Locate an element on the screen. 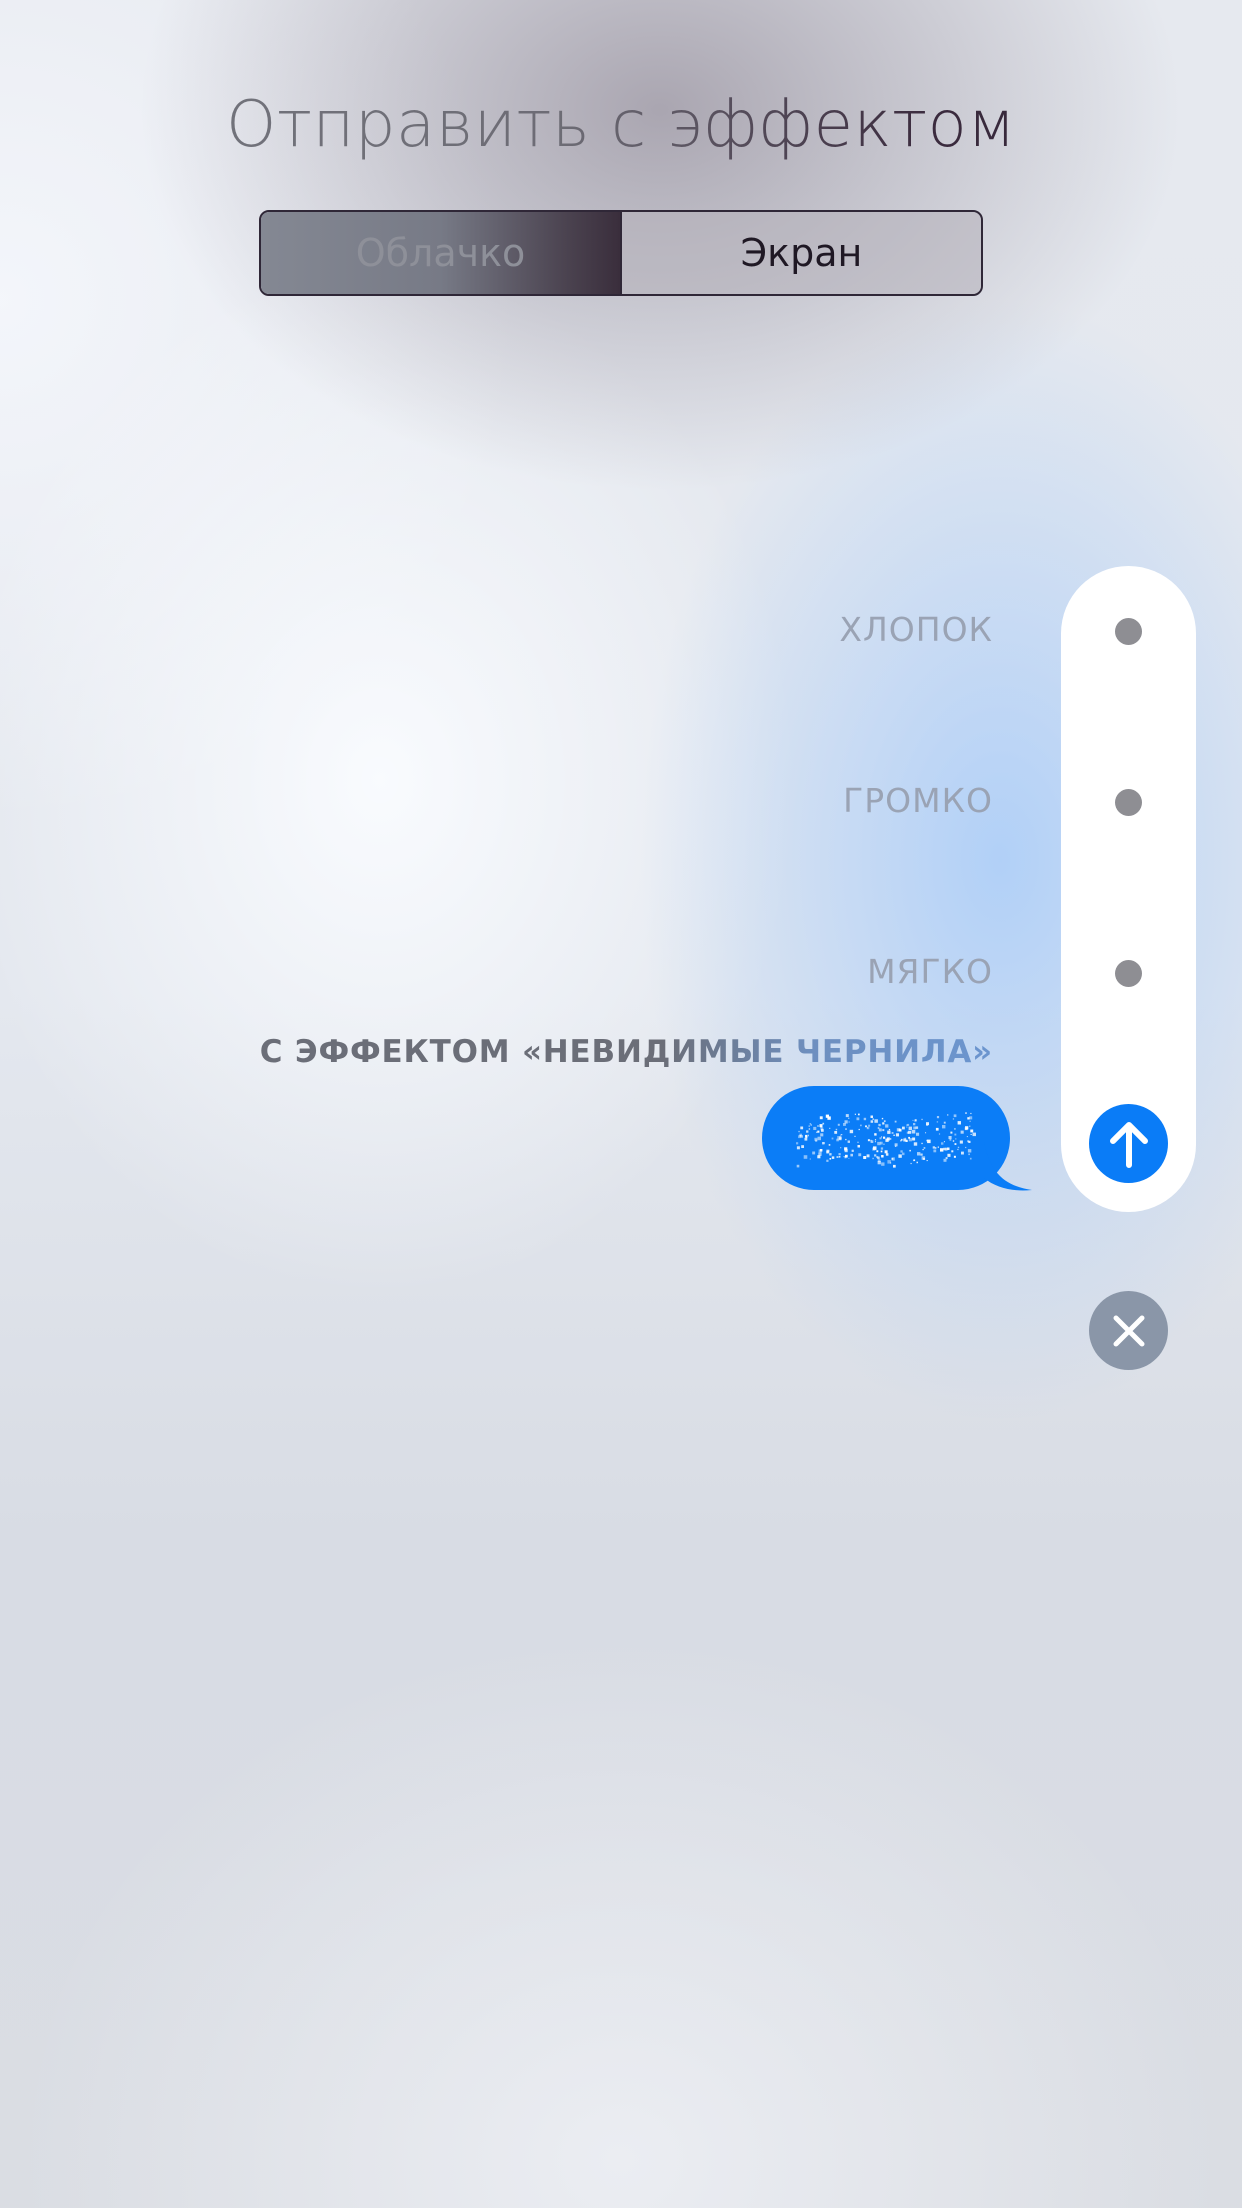 Image resolution: width=1242 pixels, height=2208 pixels. effect-option-gentle is located at coordinates (1128, 973).